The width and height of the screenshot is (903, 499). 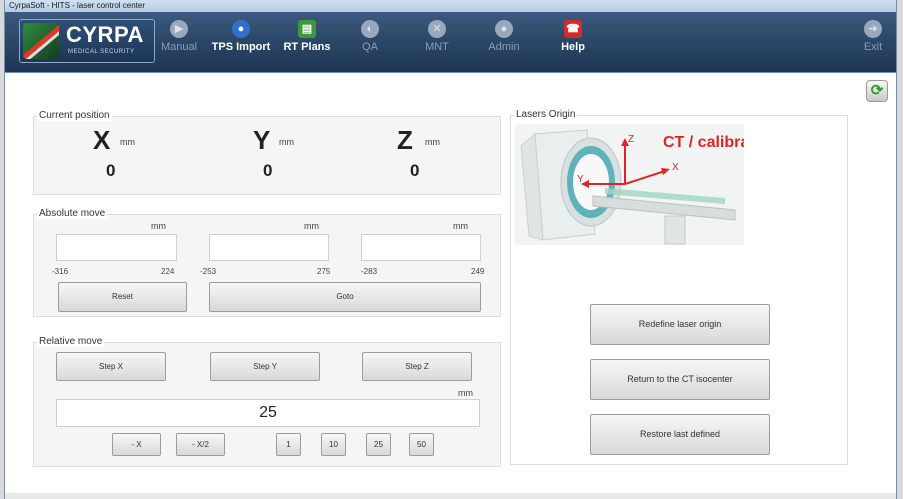 I want to click on axis-z-label: Z, so click(x=631, y=139).